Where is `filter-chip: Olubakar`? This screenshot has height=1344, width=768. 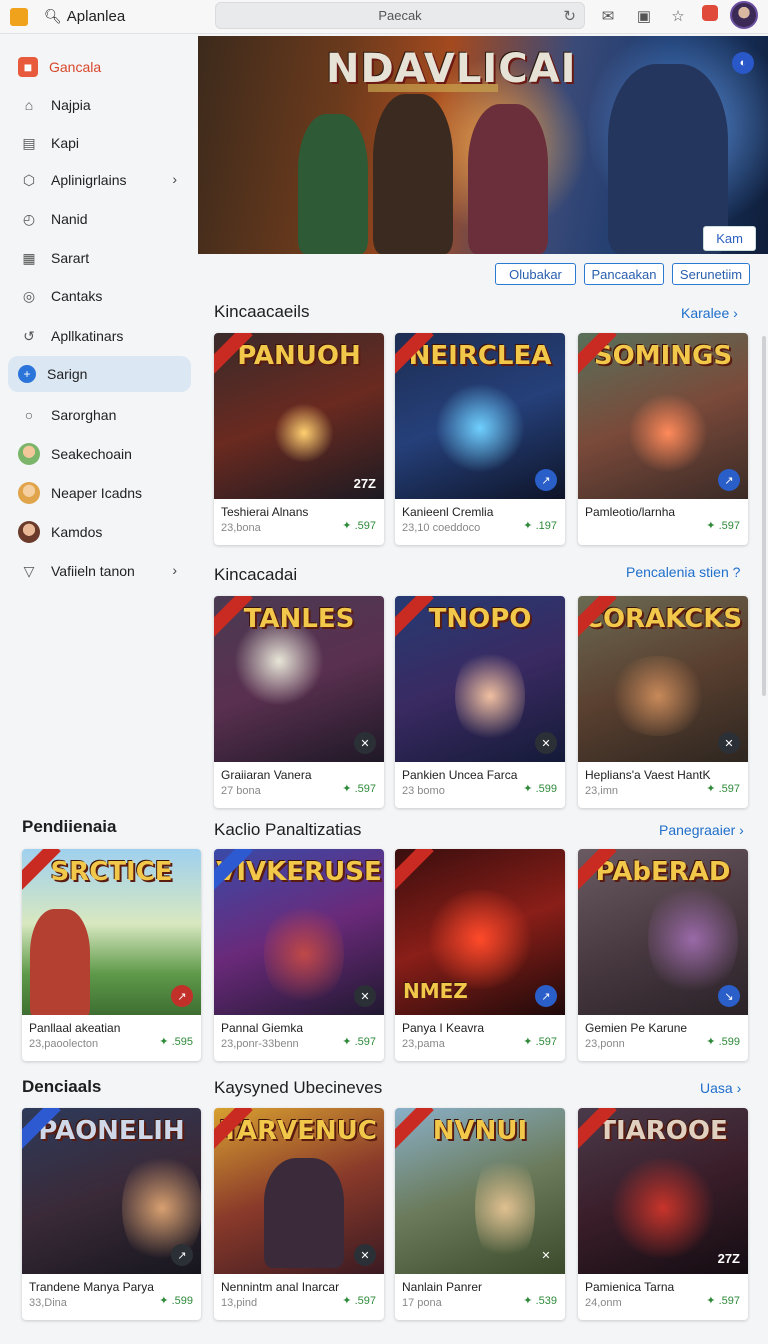
filter-chip: Olubakar is located at coordinates (535, 274).